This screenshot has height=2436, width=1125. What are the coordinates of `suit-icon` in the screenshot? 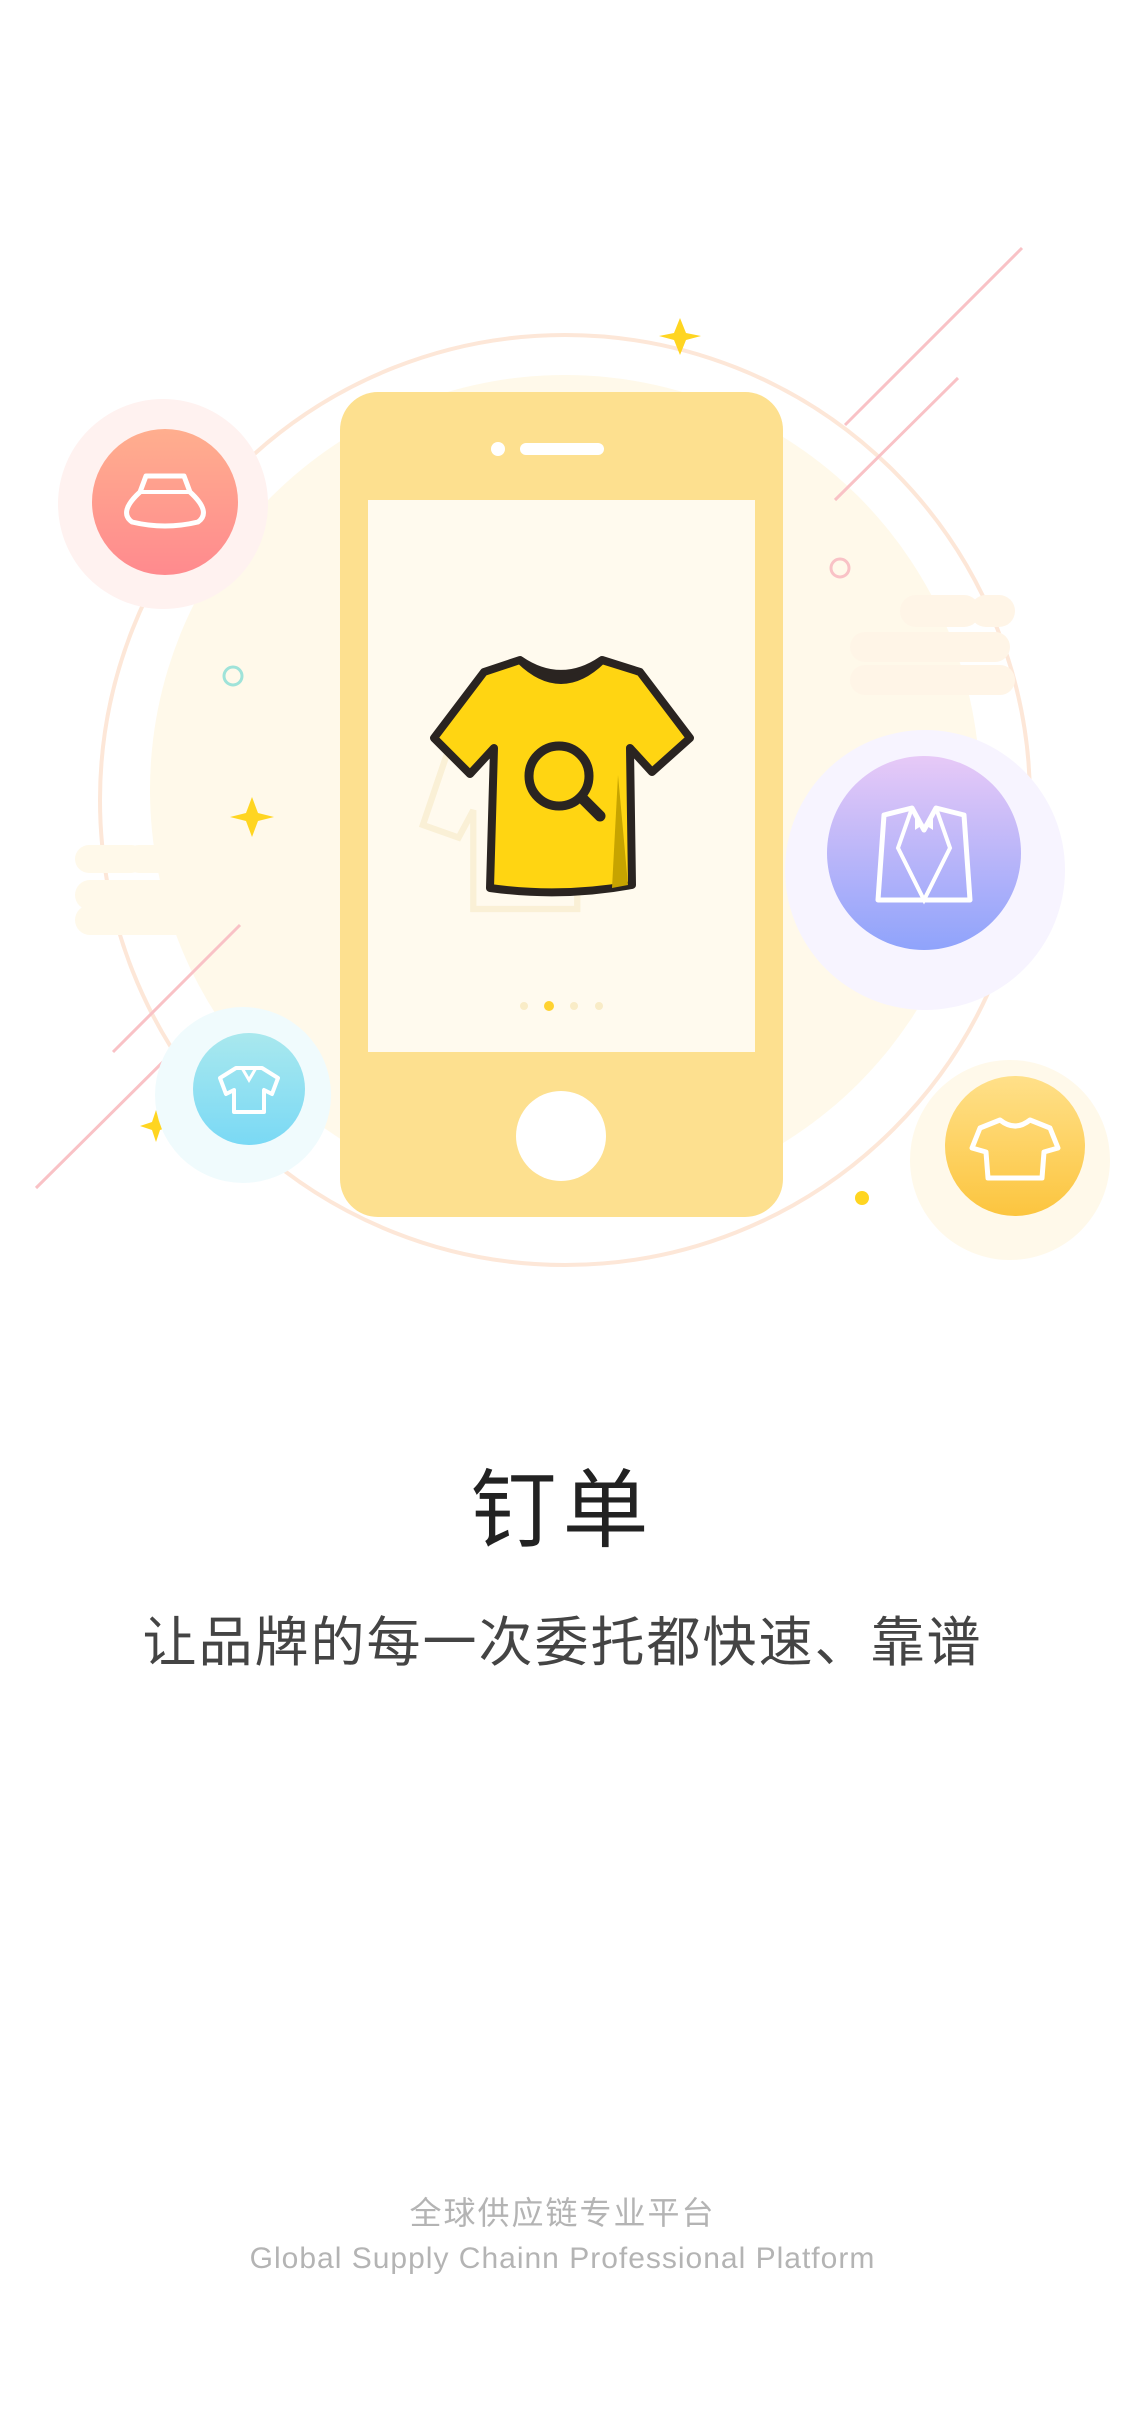 It's located at (925, 870).